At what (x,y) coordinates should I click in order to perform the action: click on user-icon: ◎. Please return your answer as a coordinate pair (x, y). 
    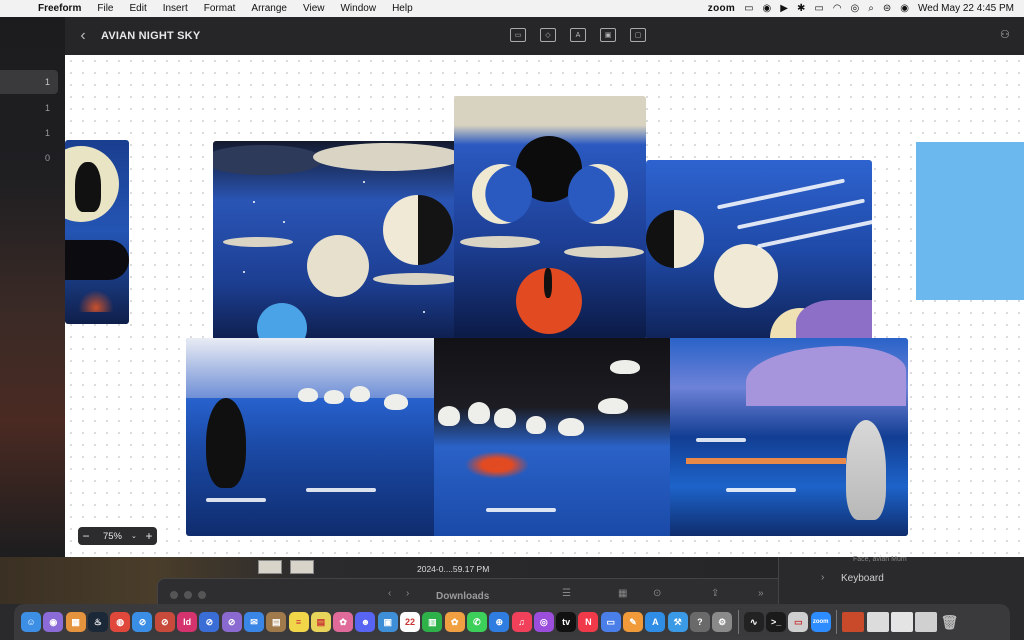
    Looking at the image, I should click on (855, 8).